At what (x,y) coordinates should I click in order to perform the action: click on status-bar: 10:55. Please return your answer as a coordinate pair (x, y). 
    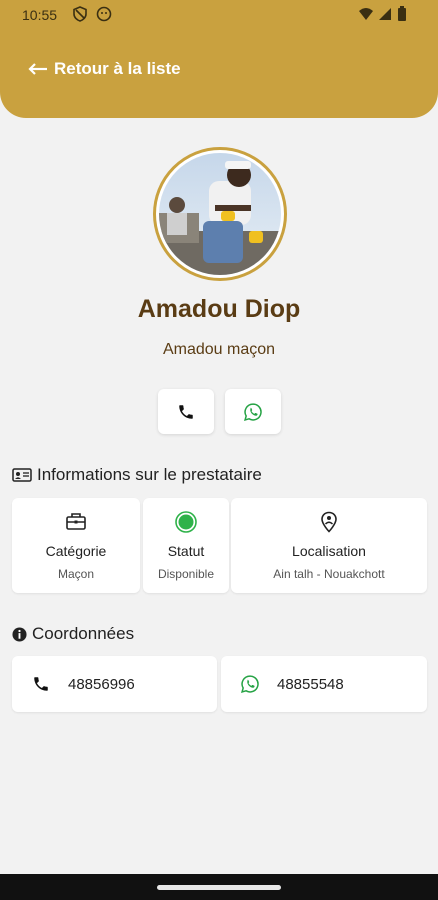
    Looking at the image, I should click on (219, 15).